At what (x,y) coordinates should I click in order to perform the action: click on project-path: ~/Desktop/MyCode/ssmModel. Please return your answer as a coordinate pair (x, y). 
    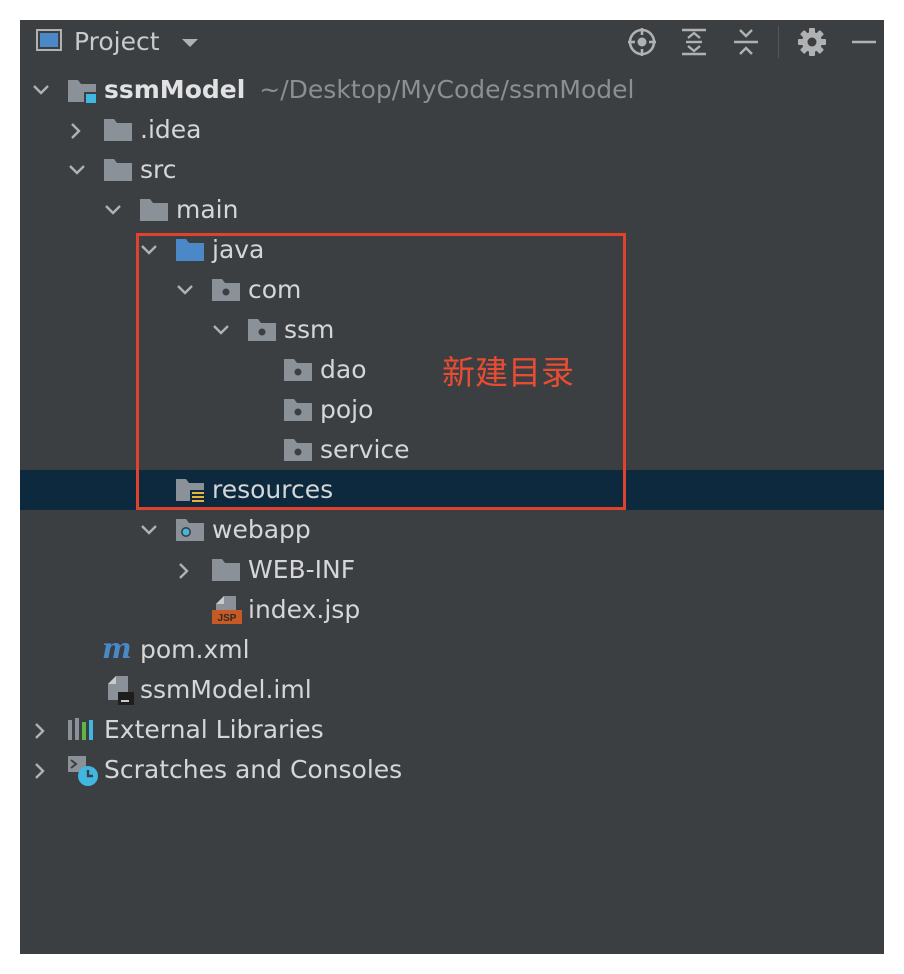
    Looking at the image, I should click on (447, 89).